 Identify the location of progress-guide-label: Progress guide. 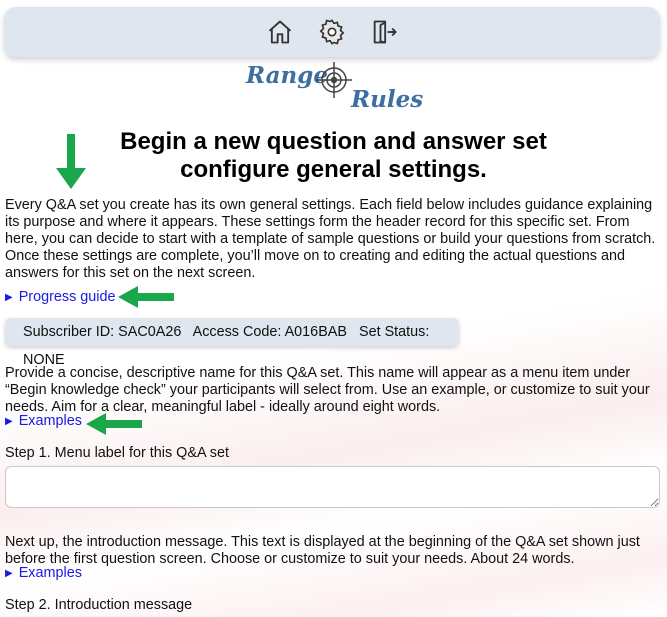
(67, 297).